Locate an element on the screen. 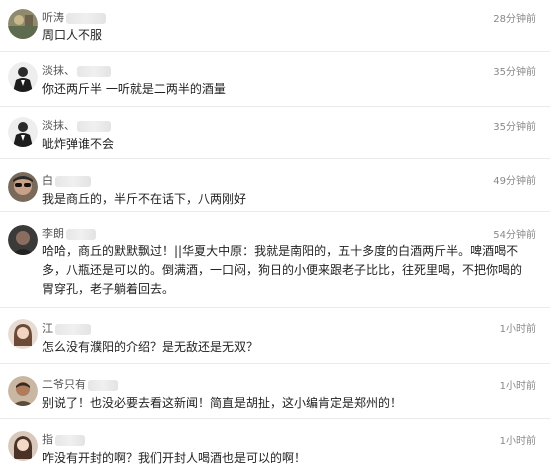 This screenshot has height=474, width=550. comment-item: 白 49分钟前 我是商丘的，半斤不在话下，八两刚好 is located at coordinates (275, 185).